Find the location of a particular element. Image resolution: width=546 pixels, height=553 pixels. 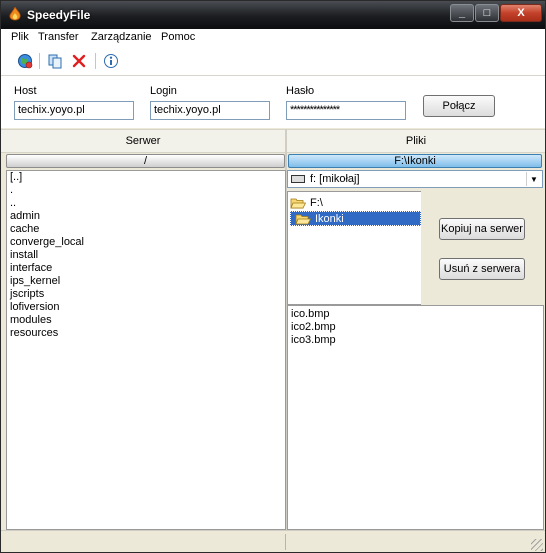

drive-select: f: [mikołaj] ▼ is located at coordinates (415, 179).